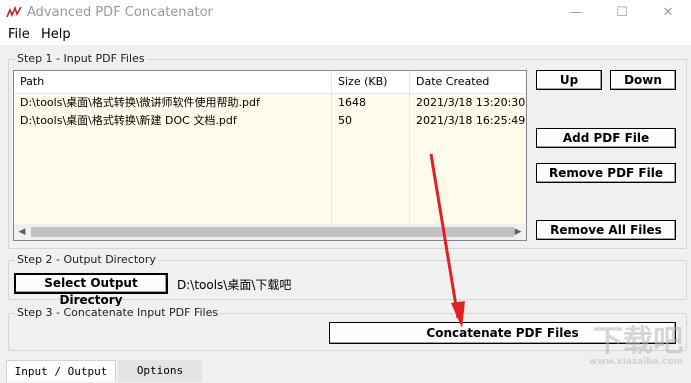 This screenshot has width=691, height=383. I want to click on step2-title: Step 2 - Output Directory, so click(86, 259).